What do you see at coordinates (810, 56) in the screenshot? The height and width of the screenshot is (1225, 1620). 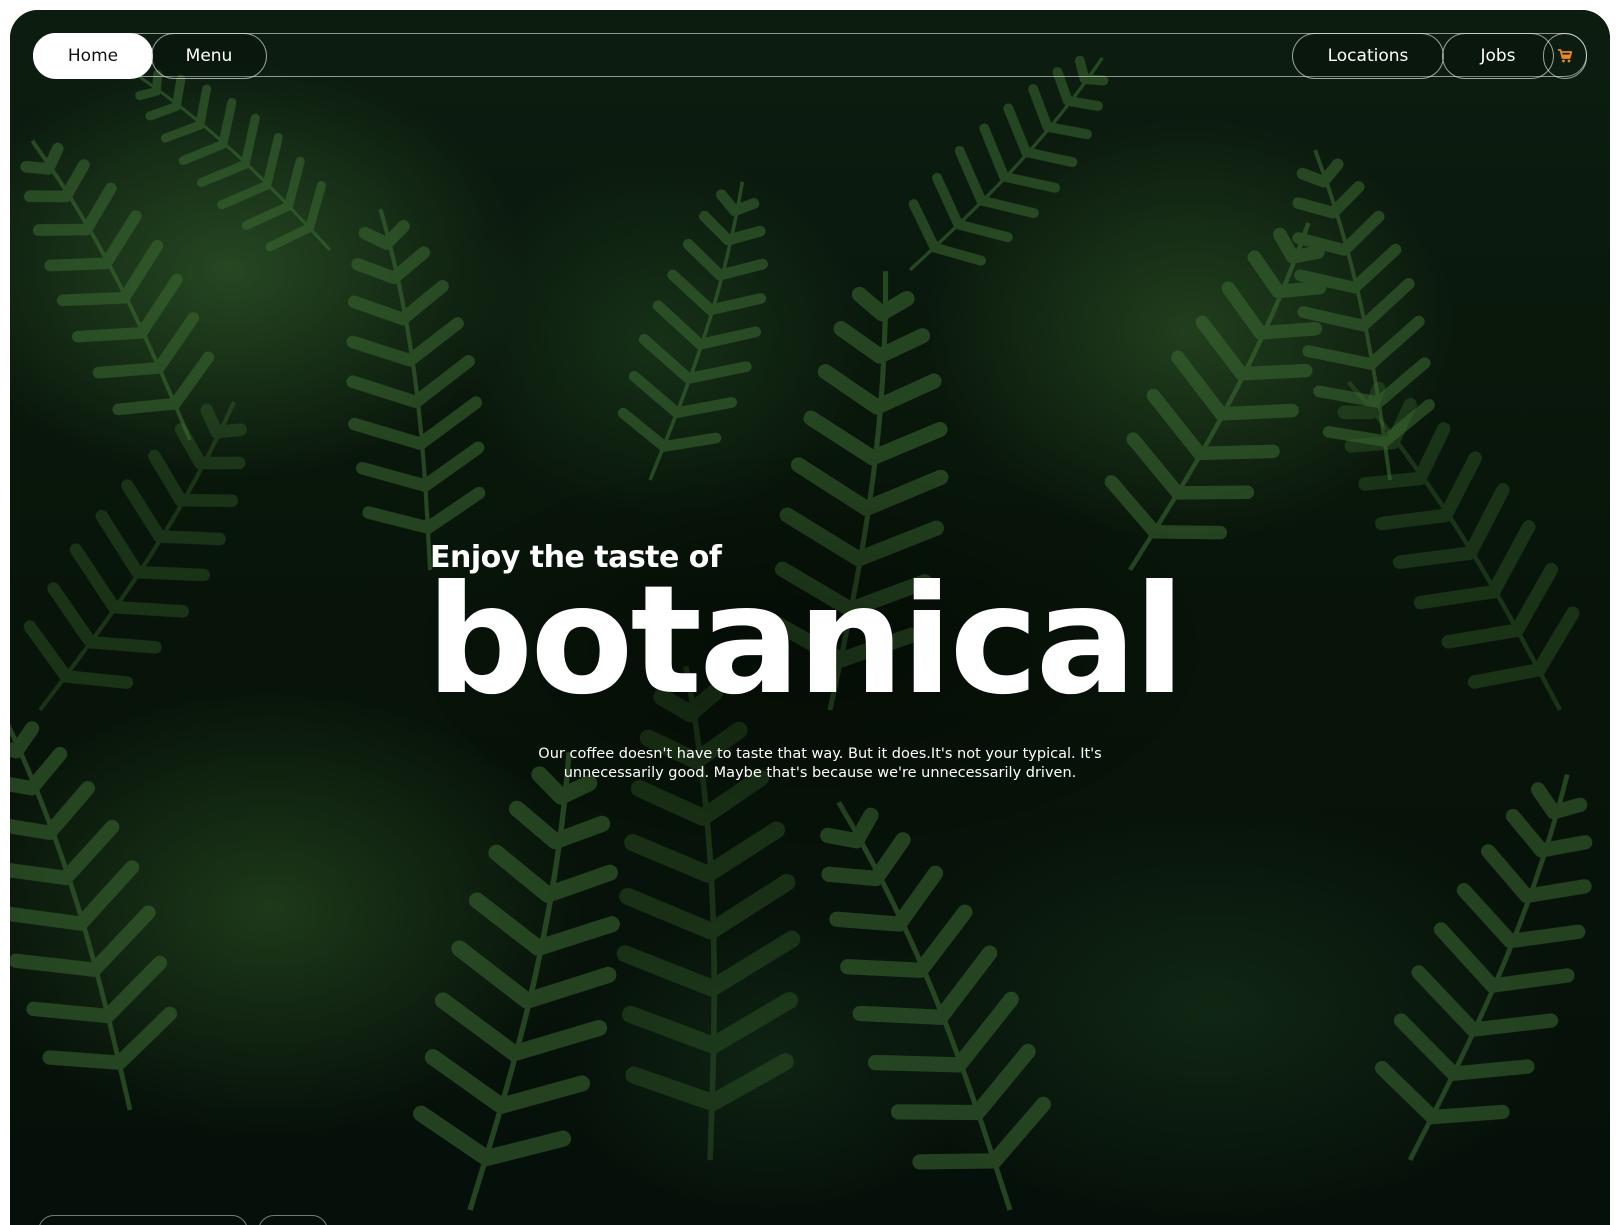 I see `top-navigation: Home Menu Locations Jobs` at bounding box center [810, 56].